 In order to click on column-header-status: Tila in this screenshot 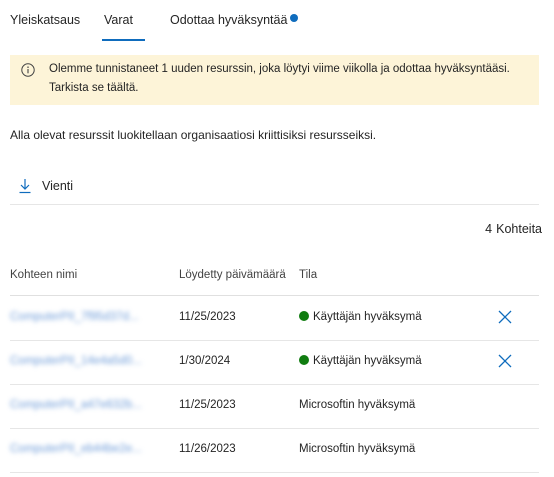, I will do `click(308, 275)`.